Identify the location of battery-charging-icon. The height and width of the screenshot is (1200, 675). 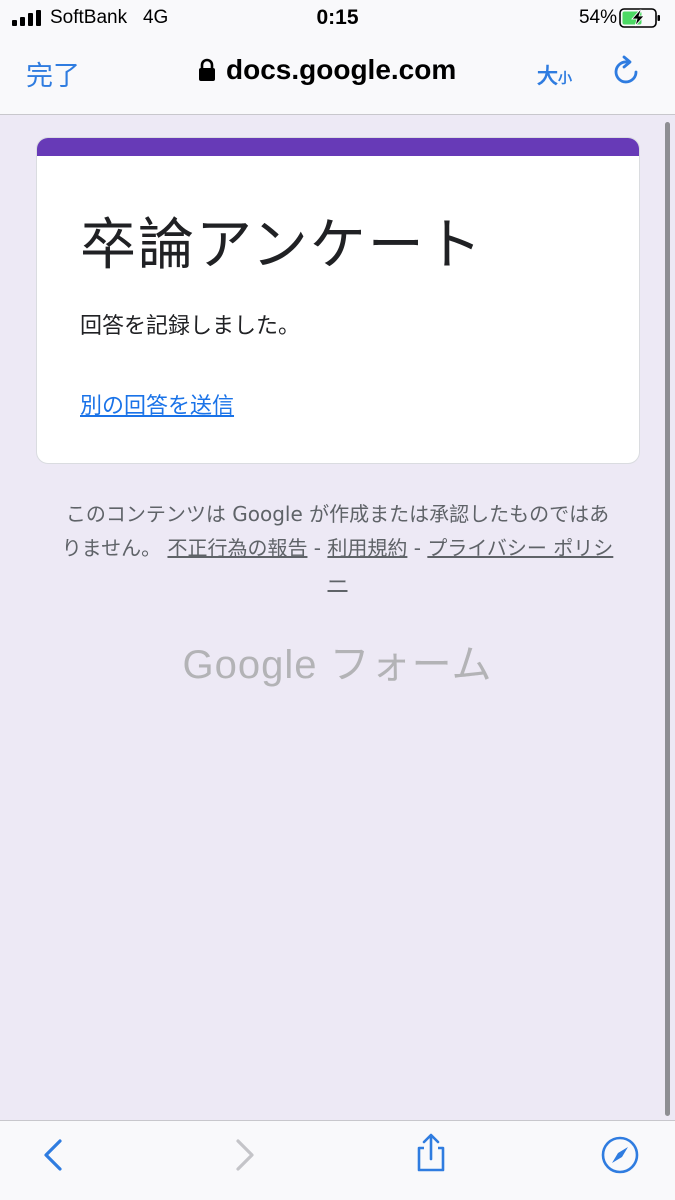
(639, 18).